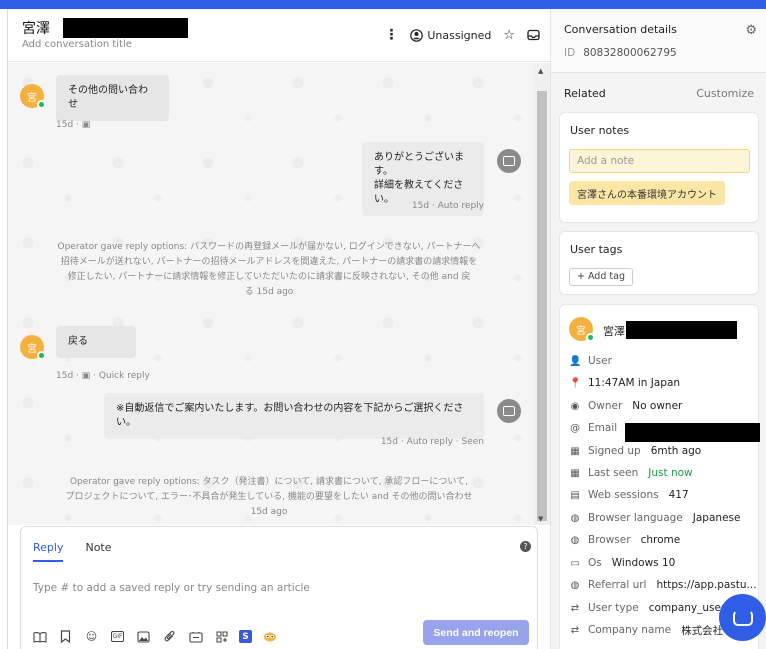  Describe the element at coordinates (648, 608) in the screenshot. I see `attr-user-type: ⇄ User type company_user` at that location.